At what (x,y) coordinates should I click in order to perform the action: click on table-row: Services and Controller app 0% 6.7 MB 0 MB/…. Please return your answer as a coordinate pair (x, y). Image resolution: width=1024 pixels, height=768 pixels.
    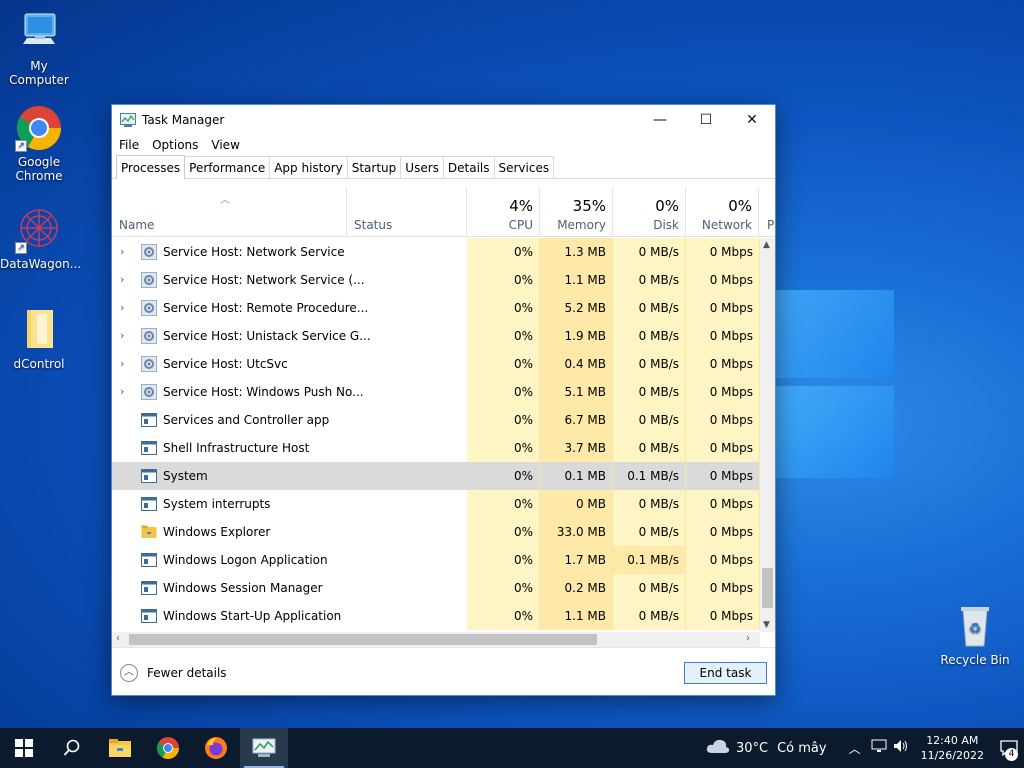
    Looking at the image, I should click on (436, 420).